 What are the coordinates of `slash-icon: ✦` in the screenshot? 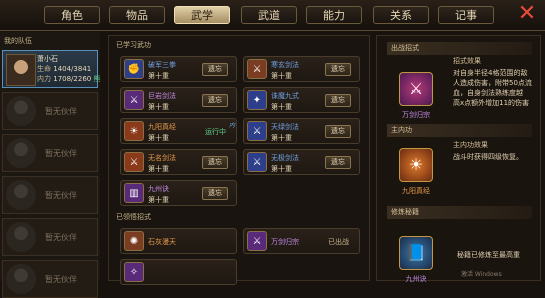 It's located at (257, 100).